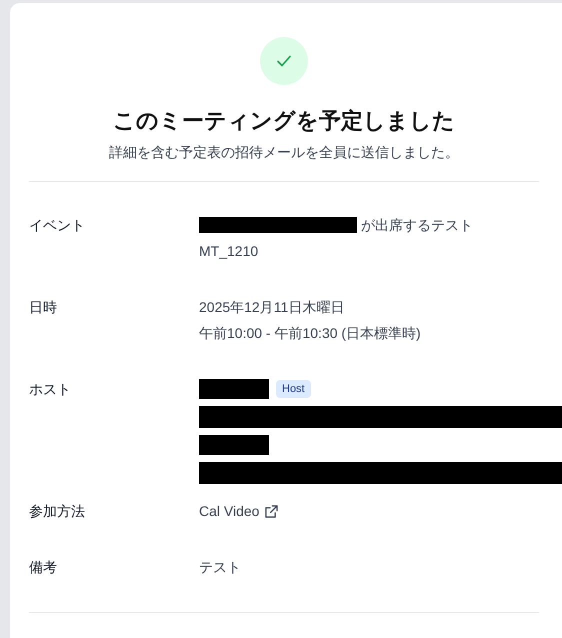 This screenshot has height=638, width=562. I want to click on external-link-icon, so click(271, 511).